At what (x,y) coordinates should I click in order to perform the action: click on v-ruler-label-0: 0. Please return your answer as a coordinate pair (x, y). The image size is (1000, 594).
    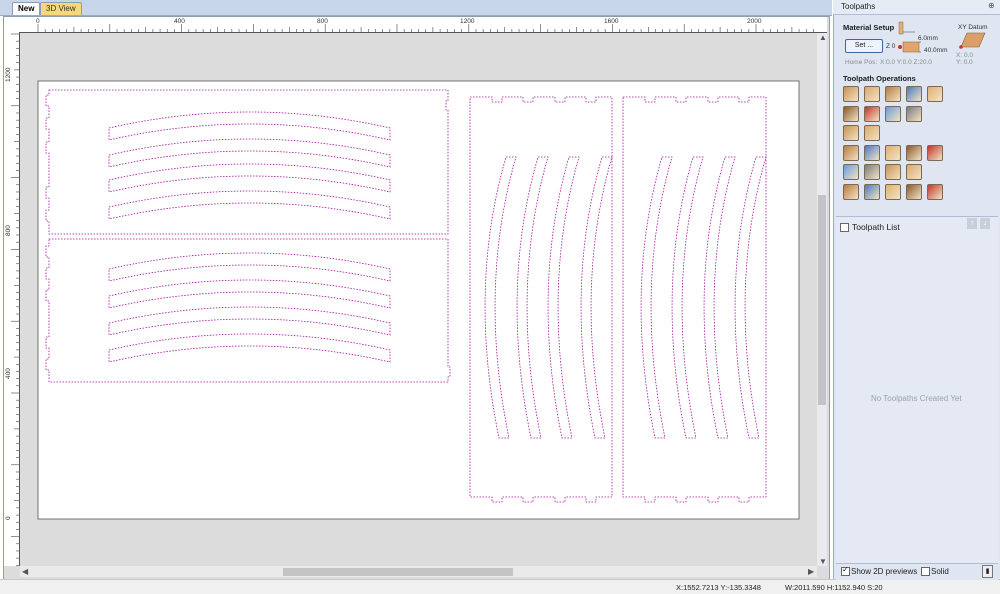
    Looking at the image, I should click on (8, 518).